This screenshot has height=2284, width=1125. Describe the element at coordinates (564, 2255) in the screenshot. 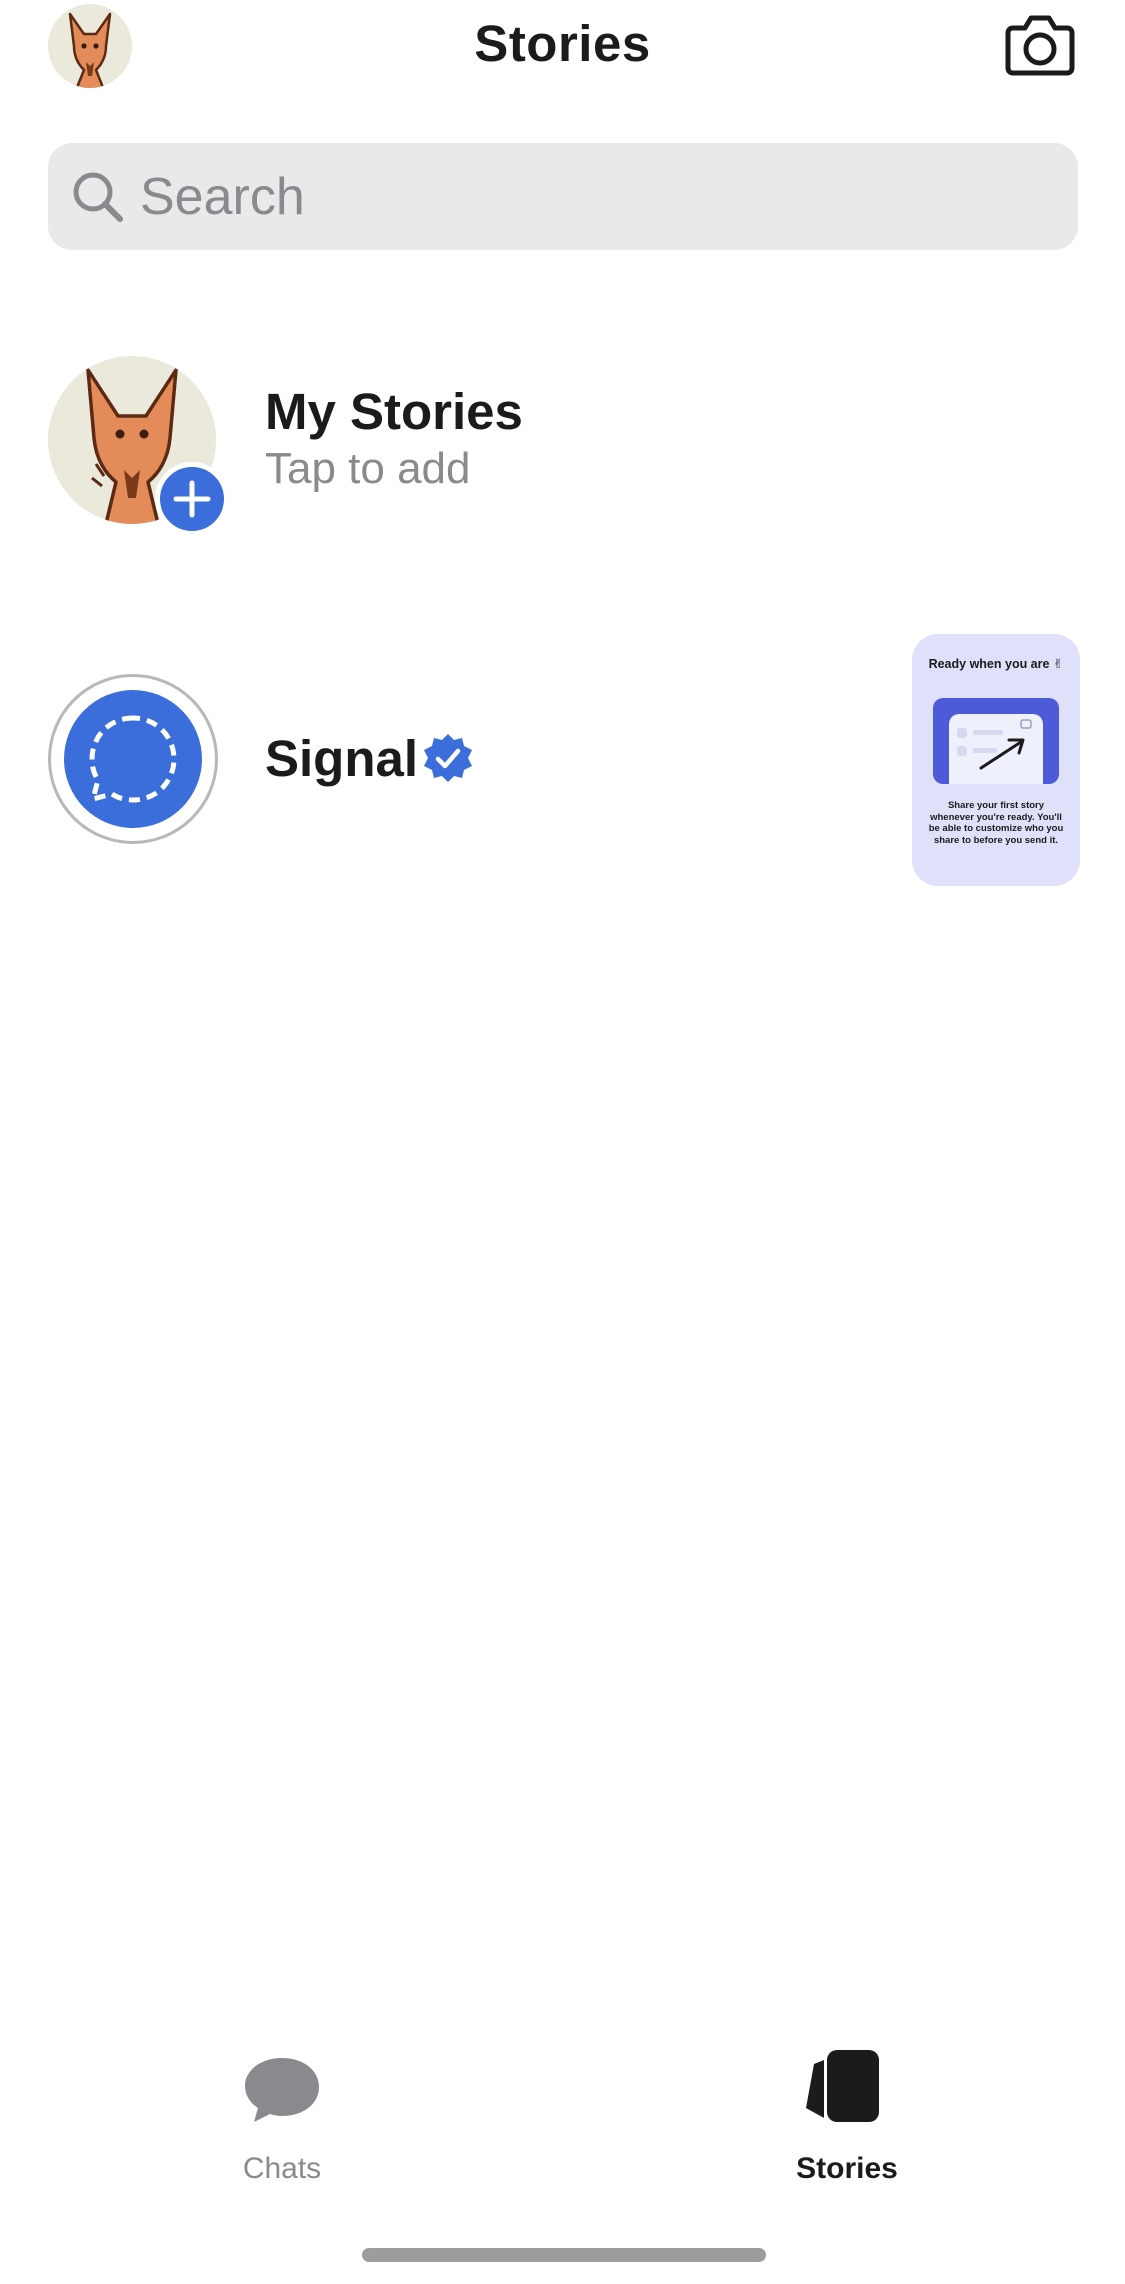

I see `home-indicator` at that location.